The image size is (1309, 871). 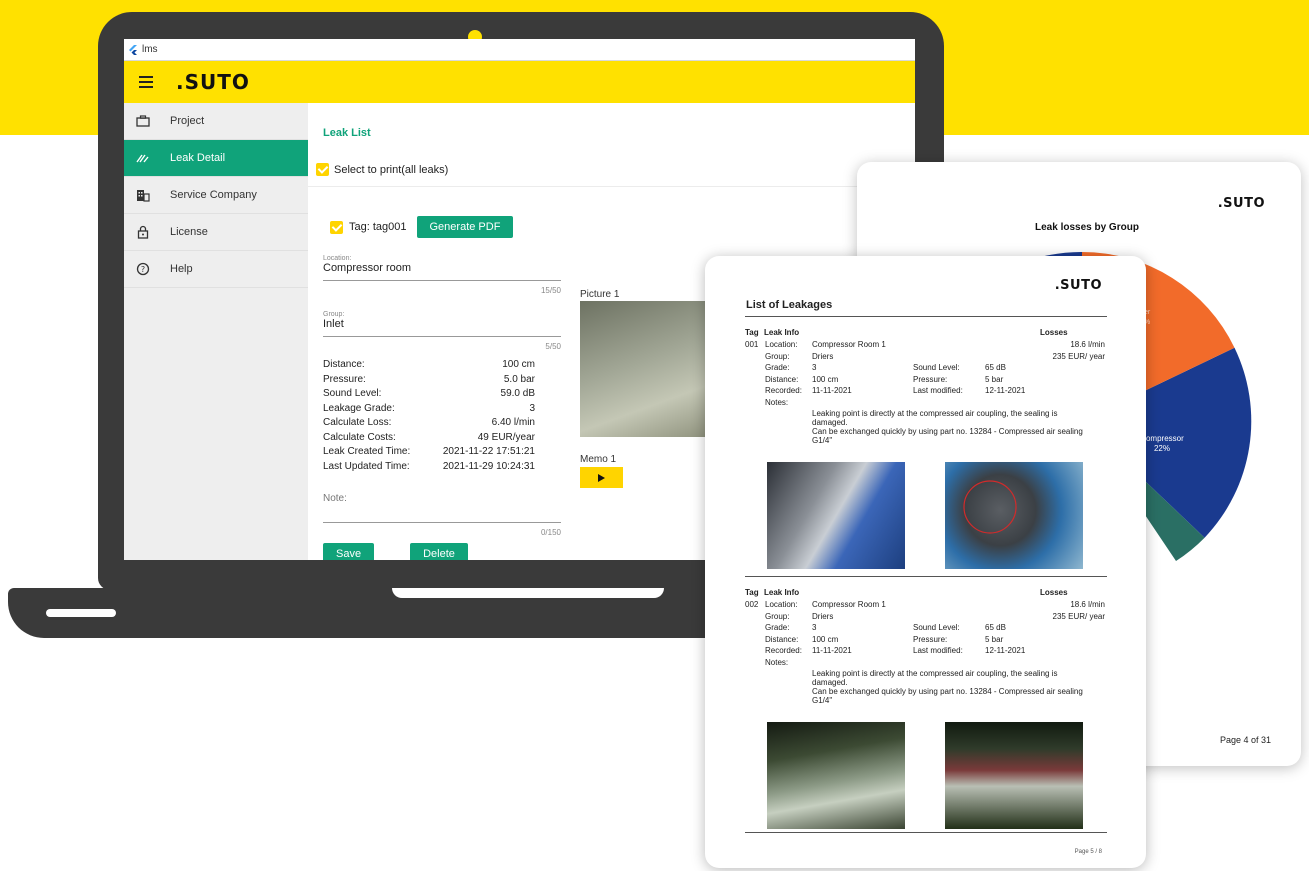 I want to click on header-tag: Tag, so click(x=752, y=332).